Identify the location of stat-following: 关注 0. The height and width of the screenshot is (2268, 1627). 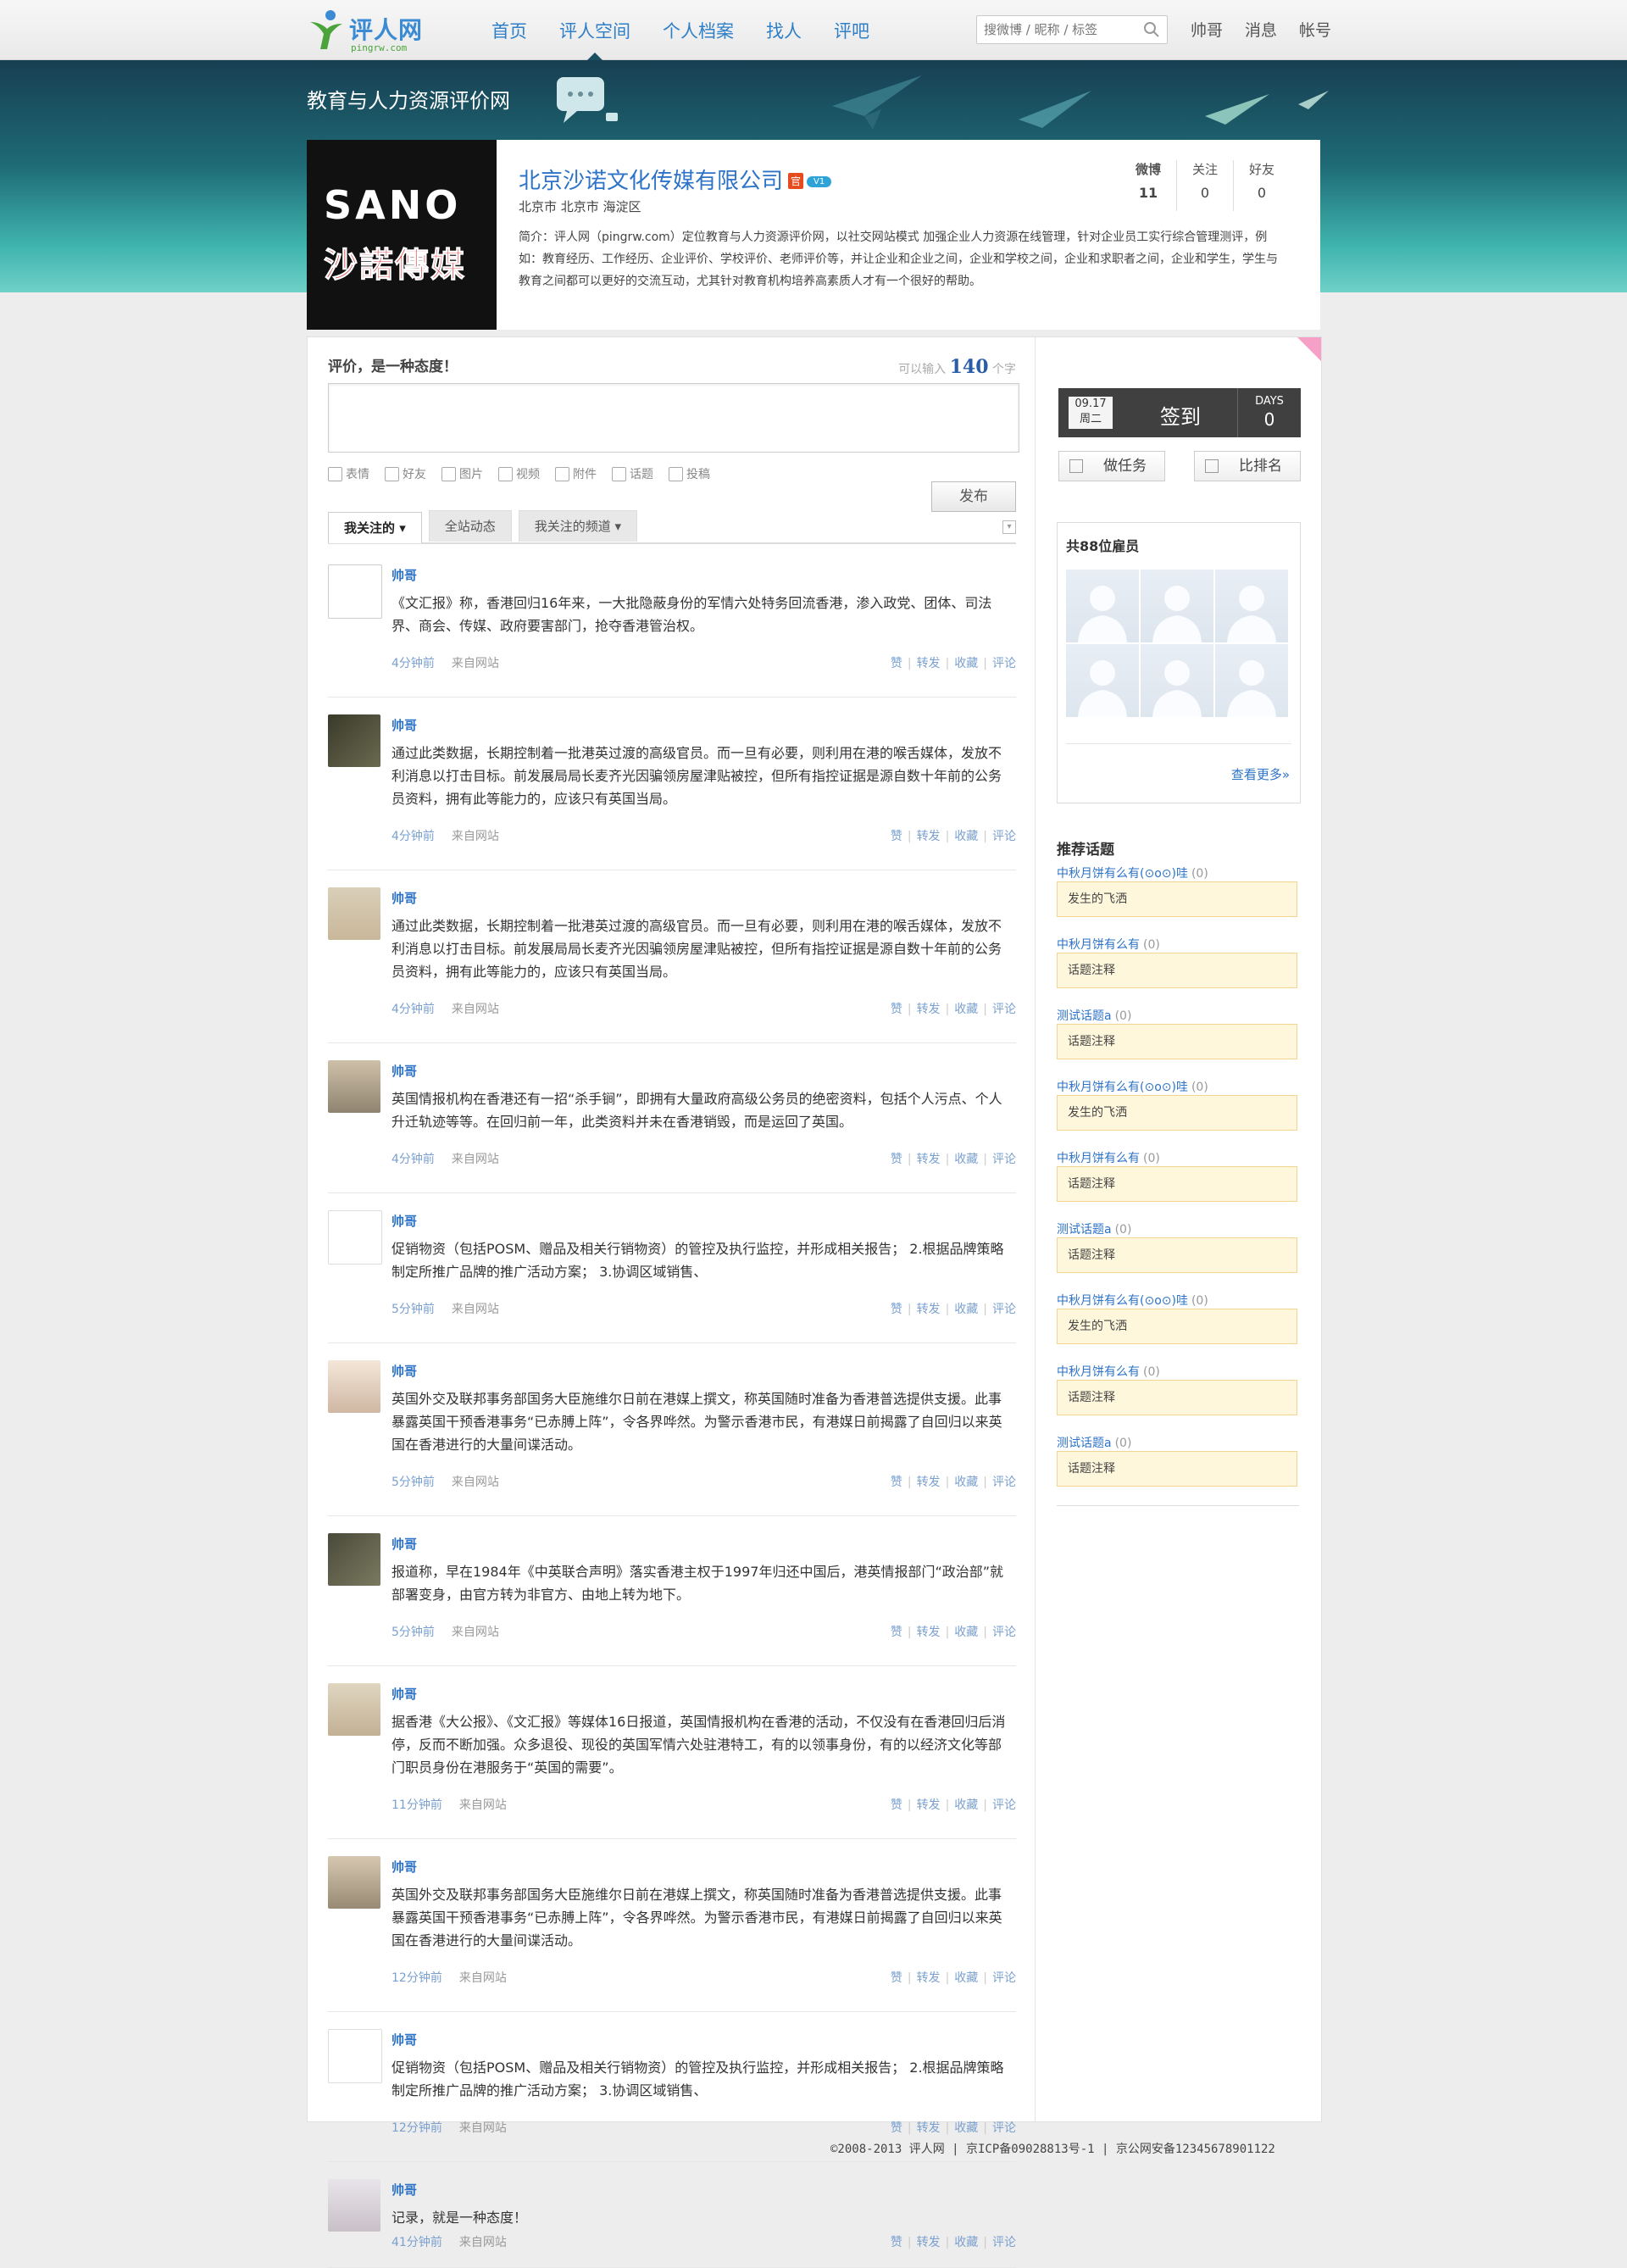
(1204, 185).